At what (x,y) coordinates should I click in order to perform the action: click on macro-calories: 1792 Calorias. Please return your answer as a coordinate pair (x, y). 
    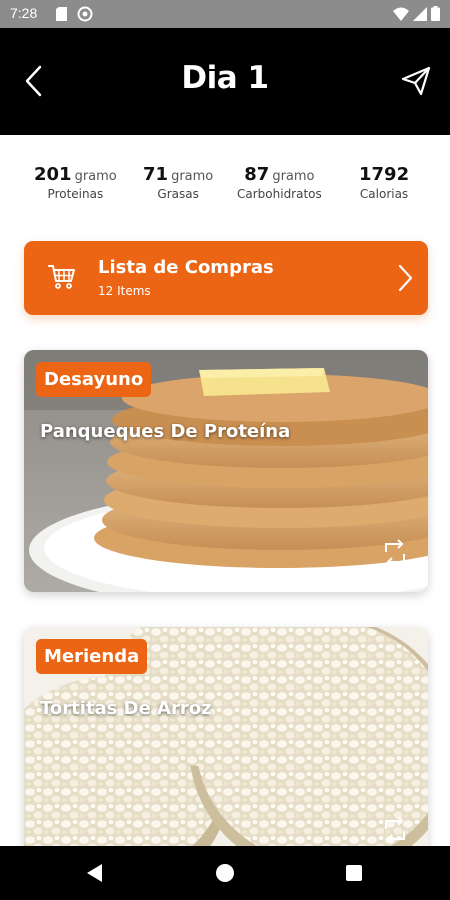
    Looking at the image, I should click on (384, 182).